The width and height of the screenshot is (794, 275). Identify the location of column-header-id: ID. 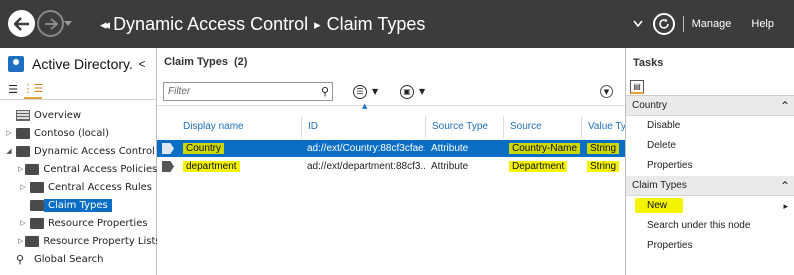
(363, 127).